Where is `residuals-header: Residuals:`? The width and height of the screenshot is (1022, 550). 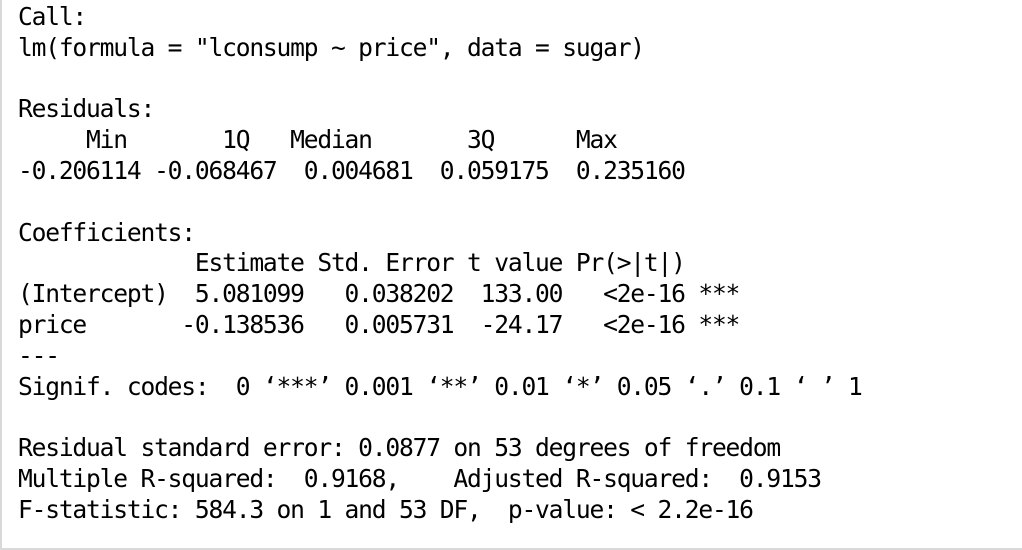
residuals-header: Residuals: is located at coordinates (86, 109).